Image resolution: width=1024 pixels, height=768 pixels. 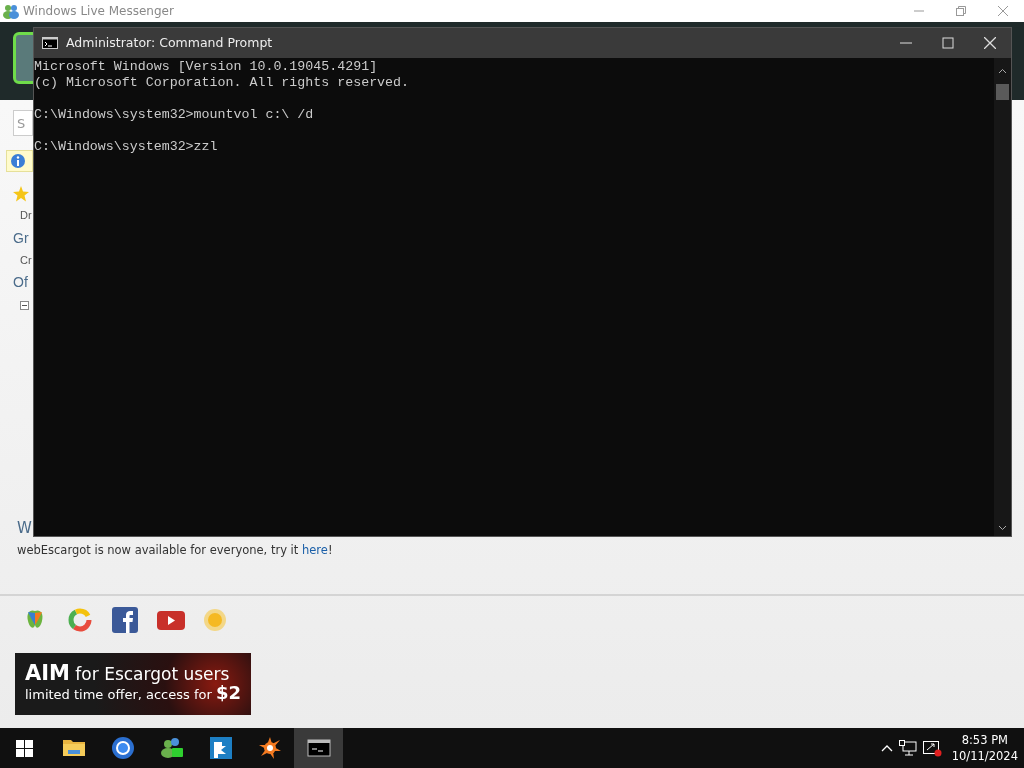 I want to click on network-icon, so click(x=907, y=748).